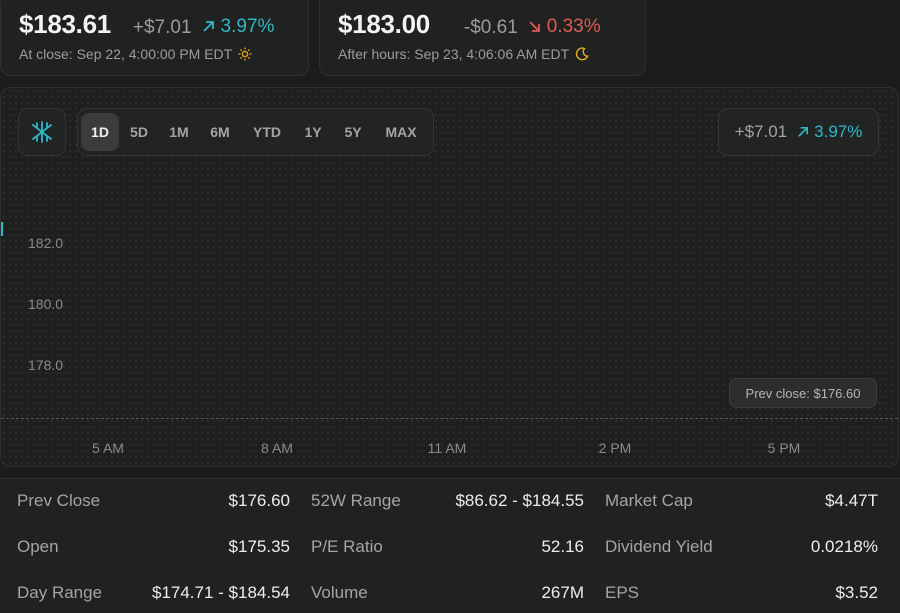 Image resolution: width=900 pixels, height=613 pixels. I want to click on after-hours-percent-value: 0.33%, so click(573, 26).